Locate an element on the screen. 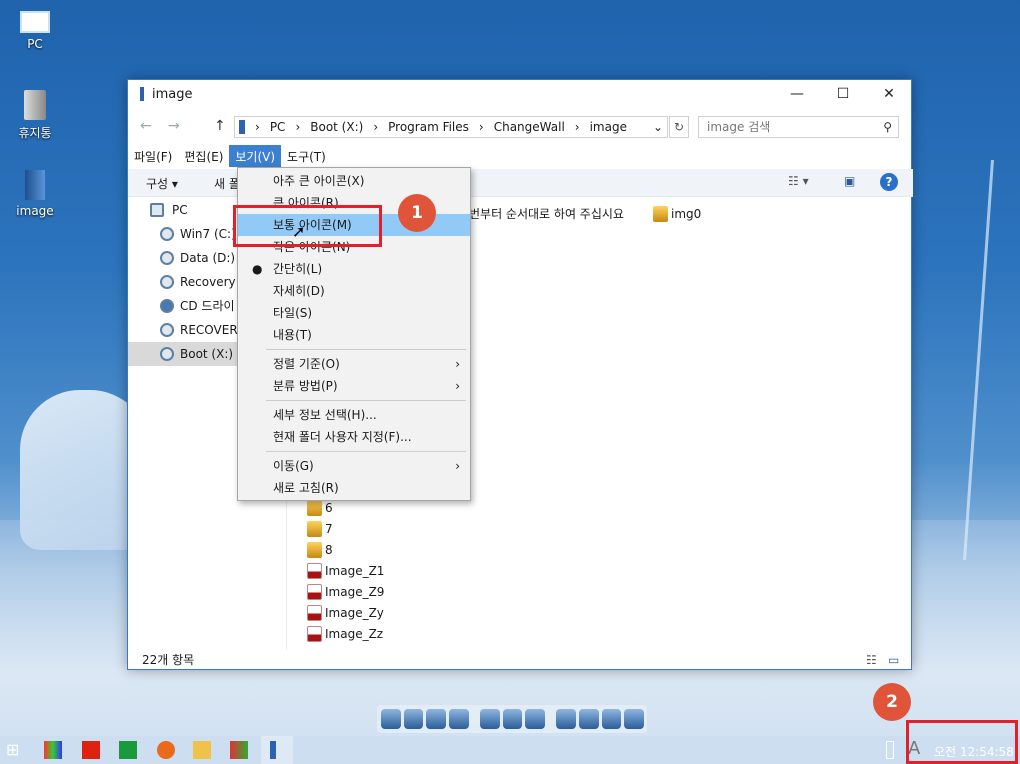 Image resolution: width=1020 pixels, height=764 pixels. menu-item-extra-large-icons: 아주 큰 아이콘(X) is located at coordinates (354, 181).